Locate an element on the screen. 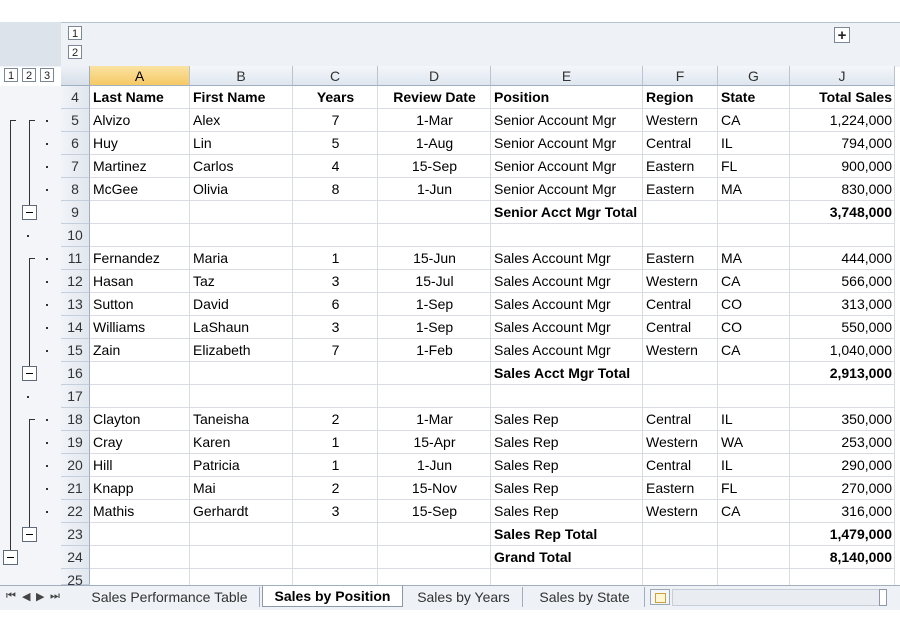  cell-j17 is located at coordinates (842, 396).